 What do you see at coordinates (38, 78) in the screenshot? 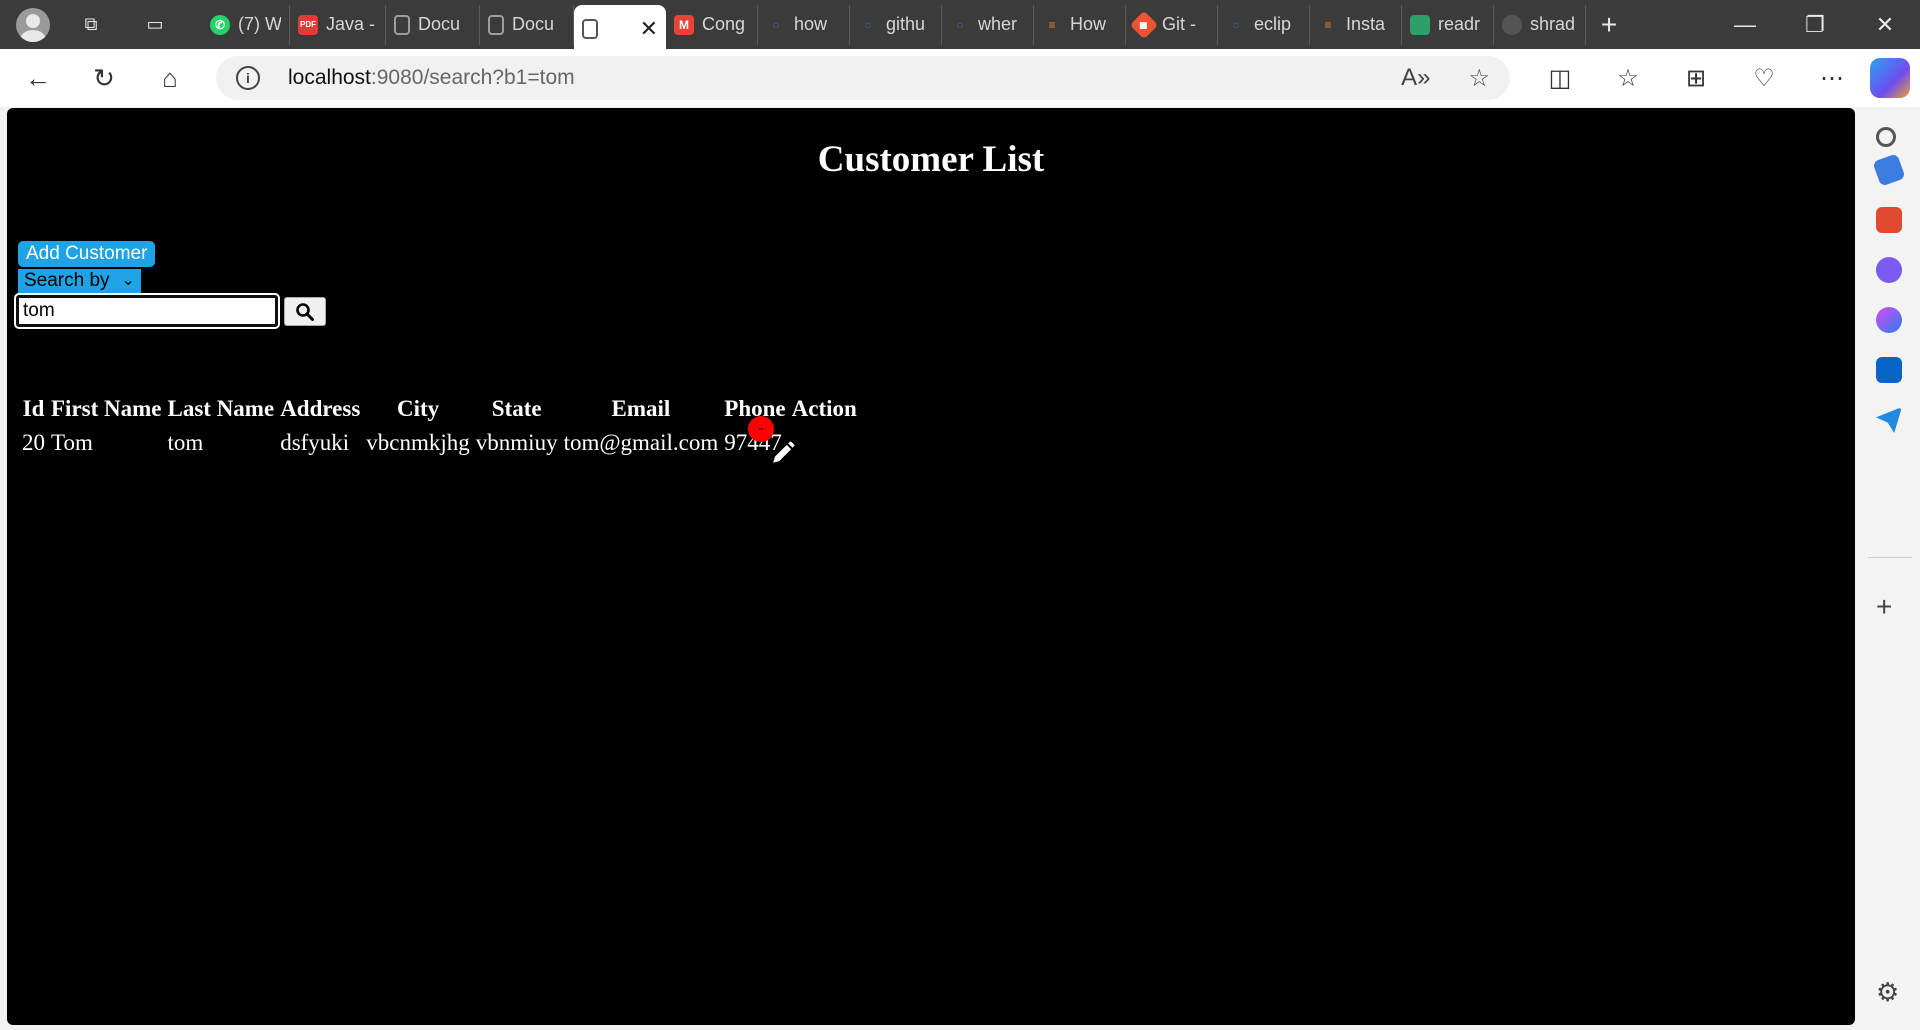
I see `back-icon: ←` at bounding box center [38, 78].